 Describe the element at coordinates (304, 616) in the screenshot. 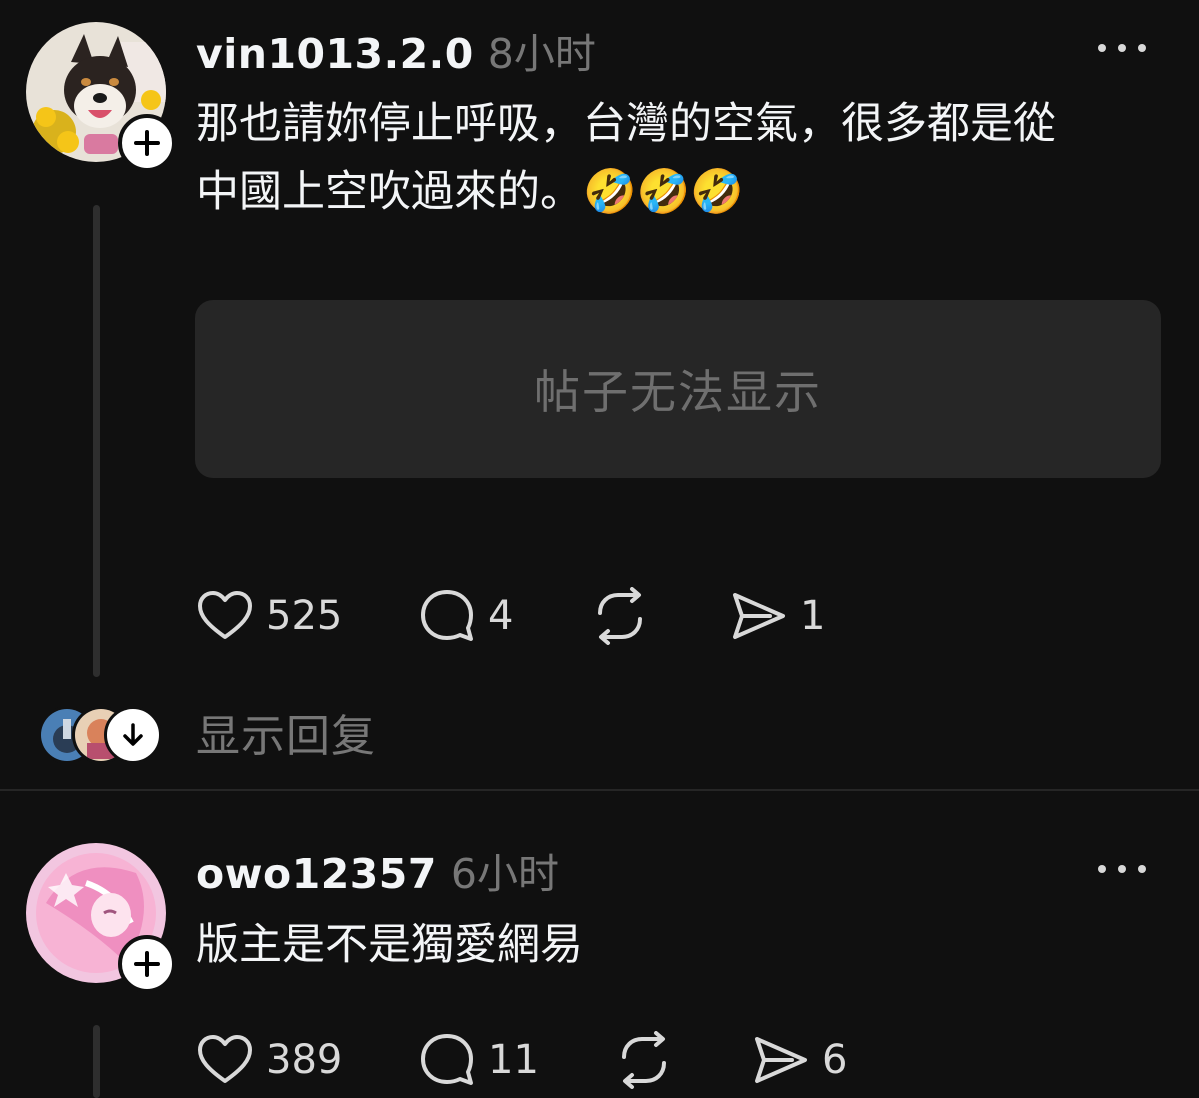

I see `like-count: 525` at that location.